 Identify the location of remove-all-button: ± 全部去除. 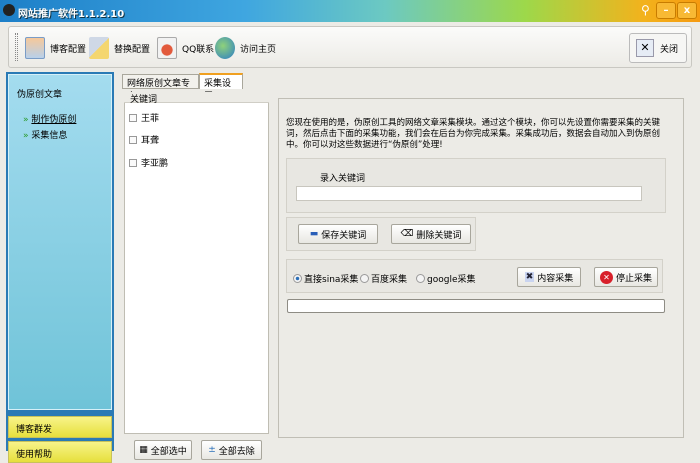
(231, 450).